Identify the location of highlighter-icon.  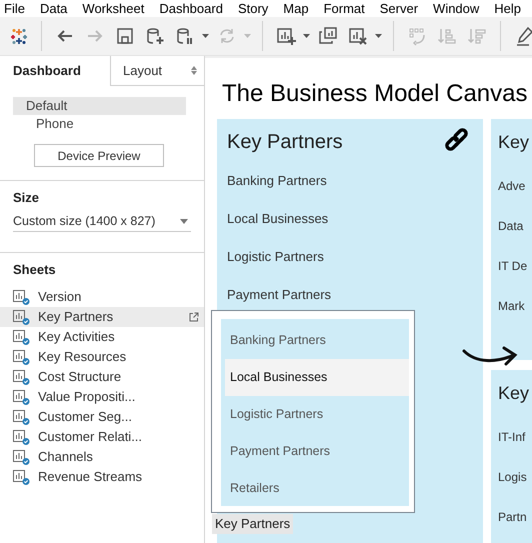
(523, 36).